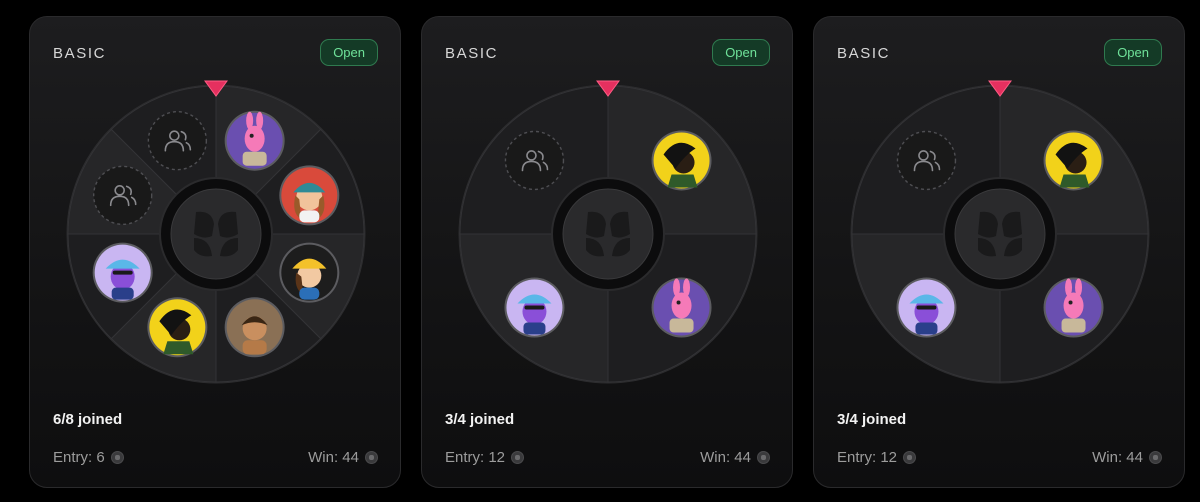  I want to click on cap-girl-avatar, so click(309, 195).